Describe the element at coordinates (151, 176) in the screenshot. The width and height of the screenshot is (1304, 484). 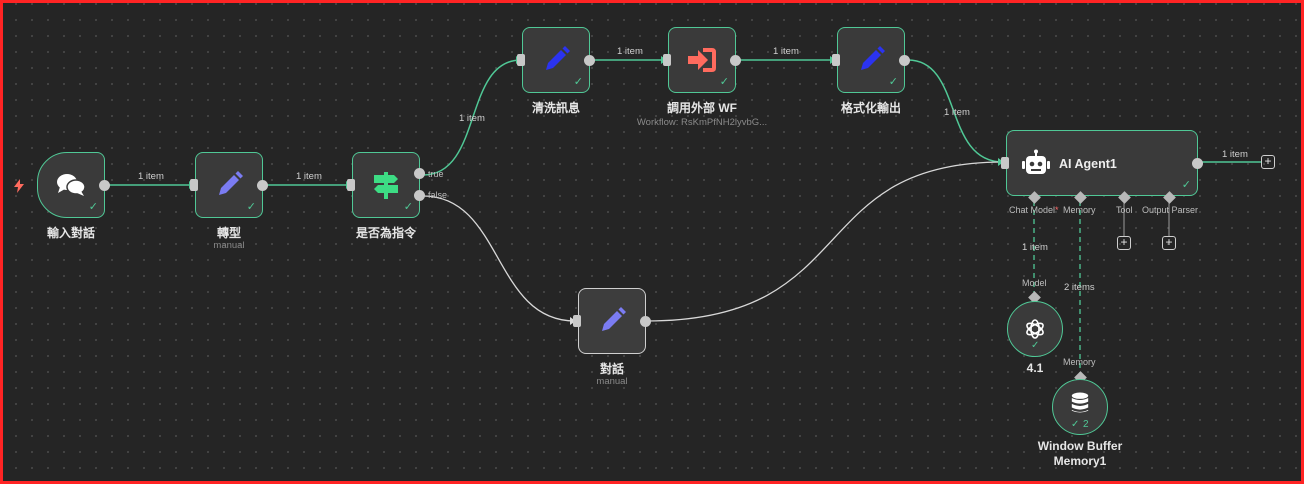
I see `edge-label-input-transform: 1 item` at that location.